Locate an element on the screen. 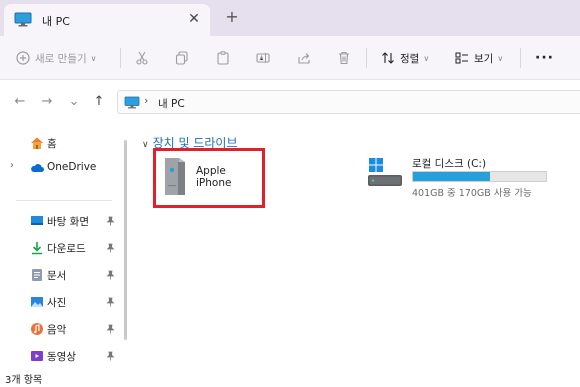  sidebar-item-onedrive: › OneDrive is located at coordinates (60, 168).